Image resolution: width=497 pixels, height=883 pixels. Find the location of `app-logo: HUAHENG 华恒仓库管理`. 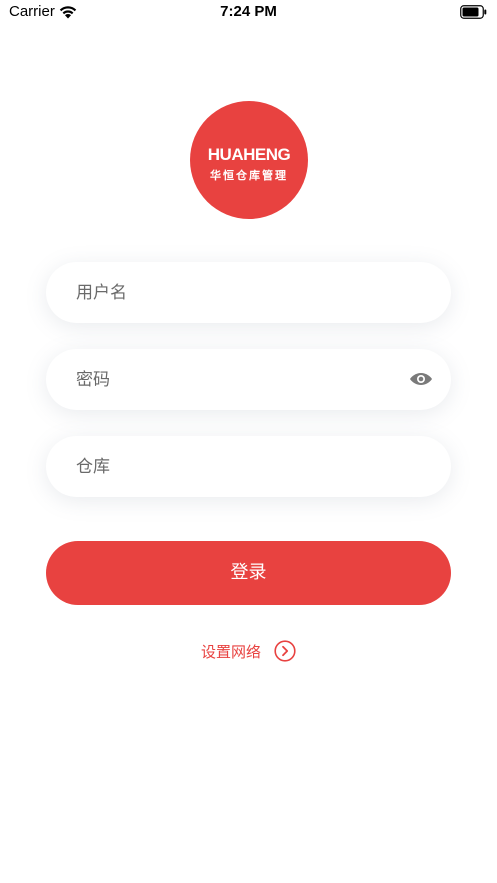

app-logo: HUAHENG 华恒仓库管理 is located at coordinates (249, 160).